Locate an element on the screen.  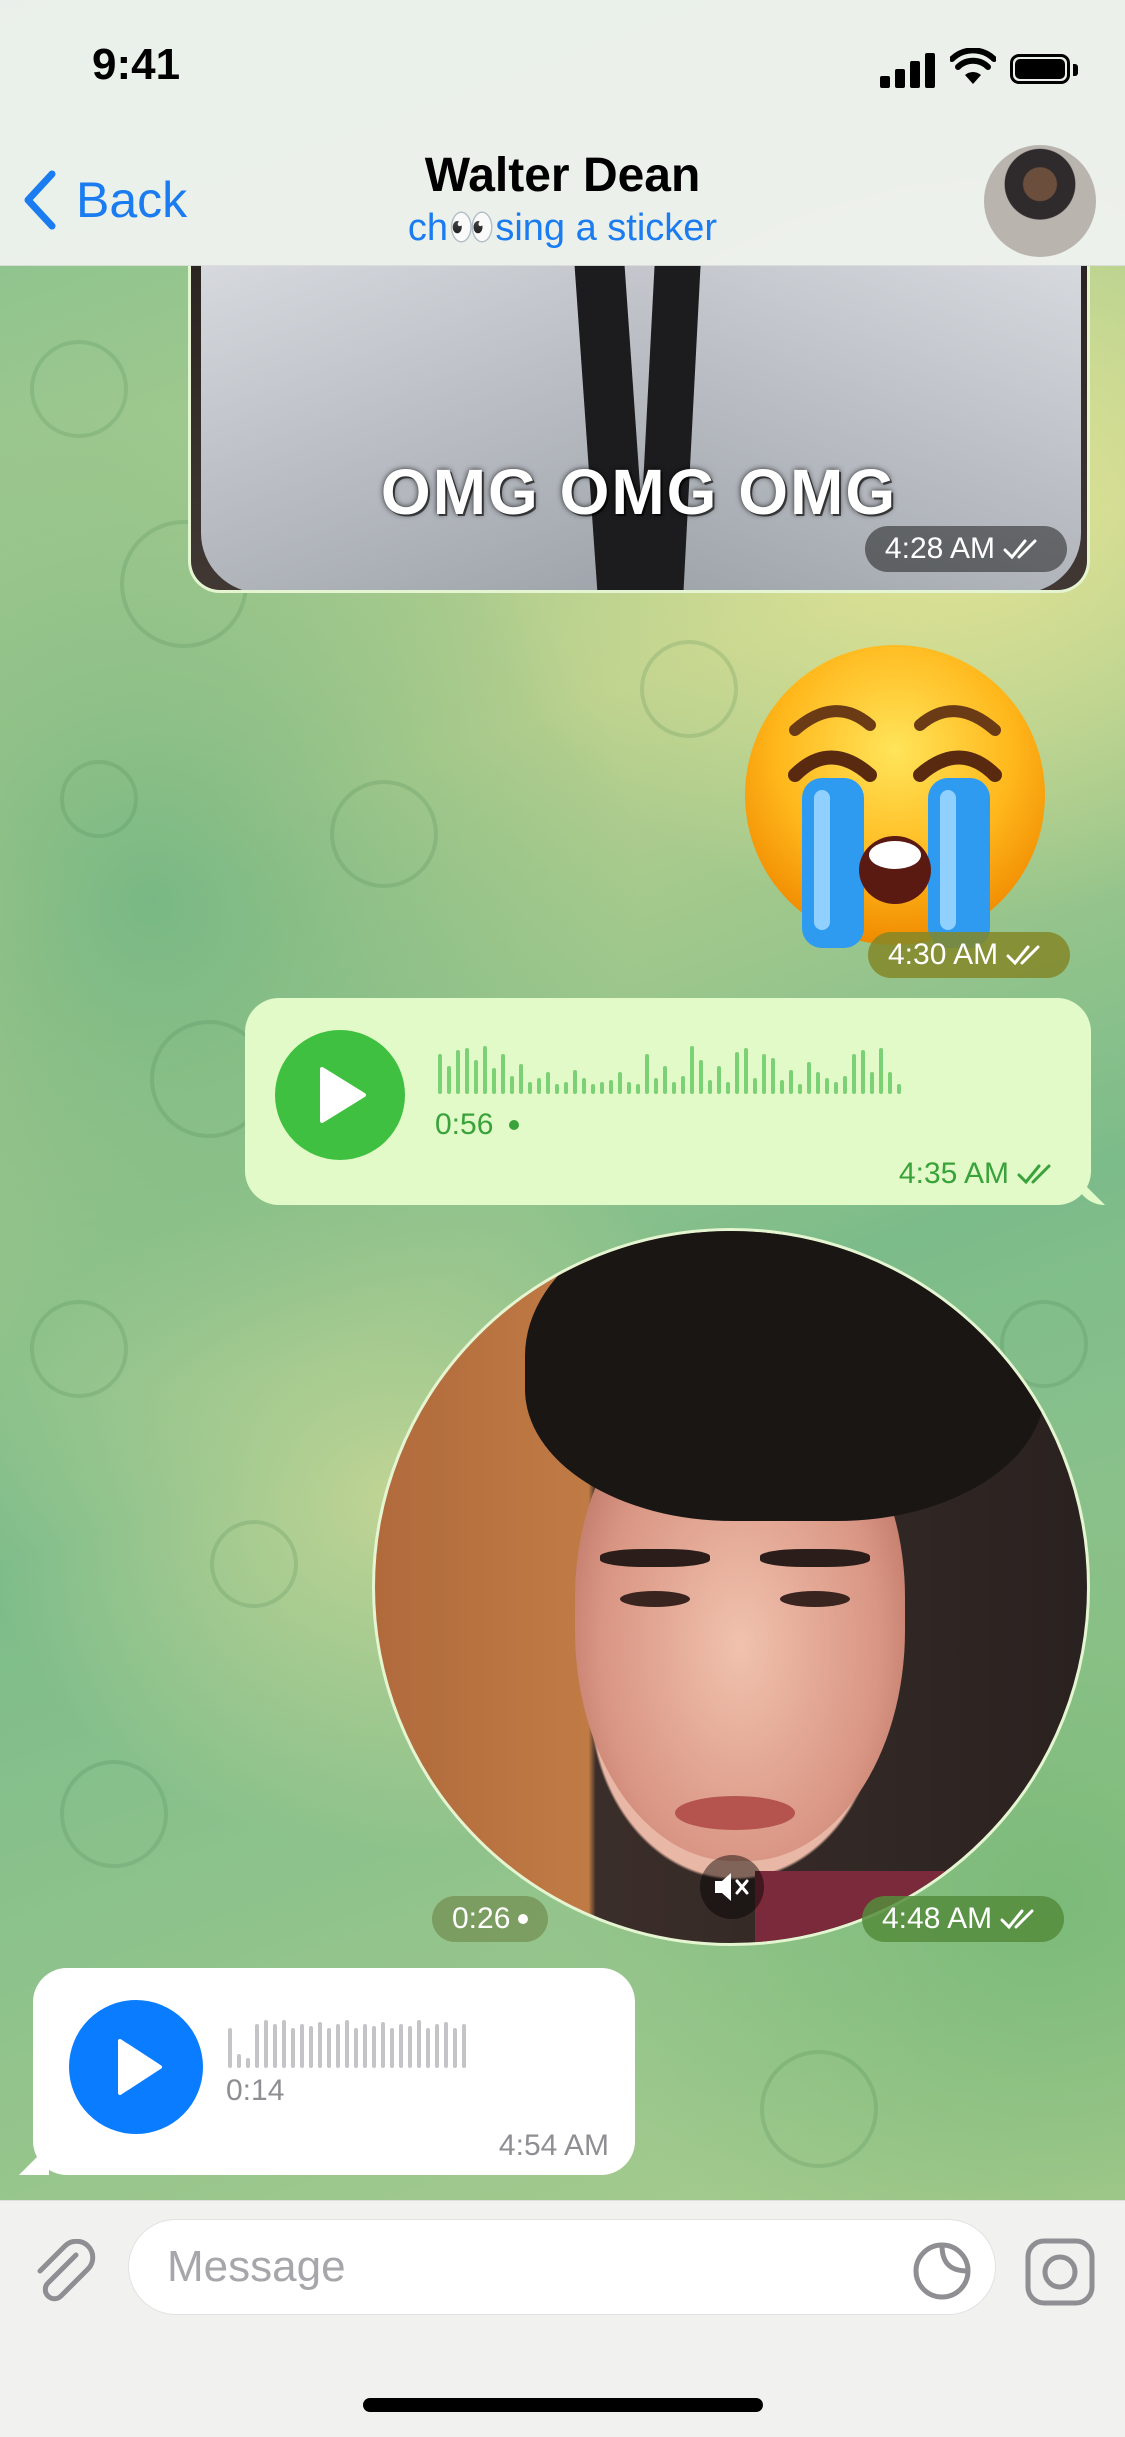
wifi-icon is located at coordinates (973, 66).